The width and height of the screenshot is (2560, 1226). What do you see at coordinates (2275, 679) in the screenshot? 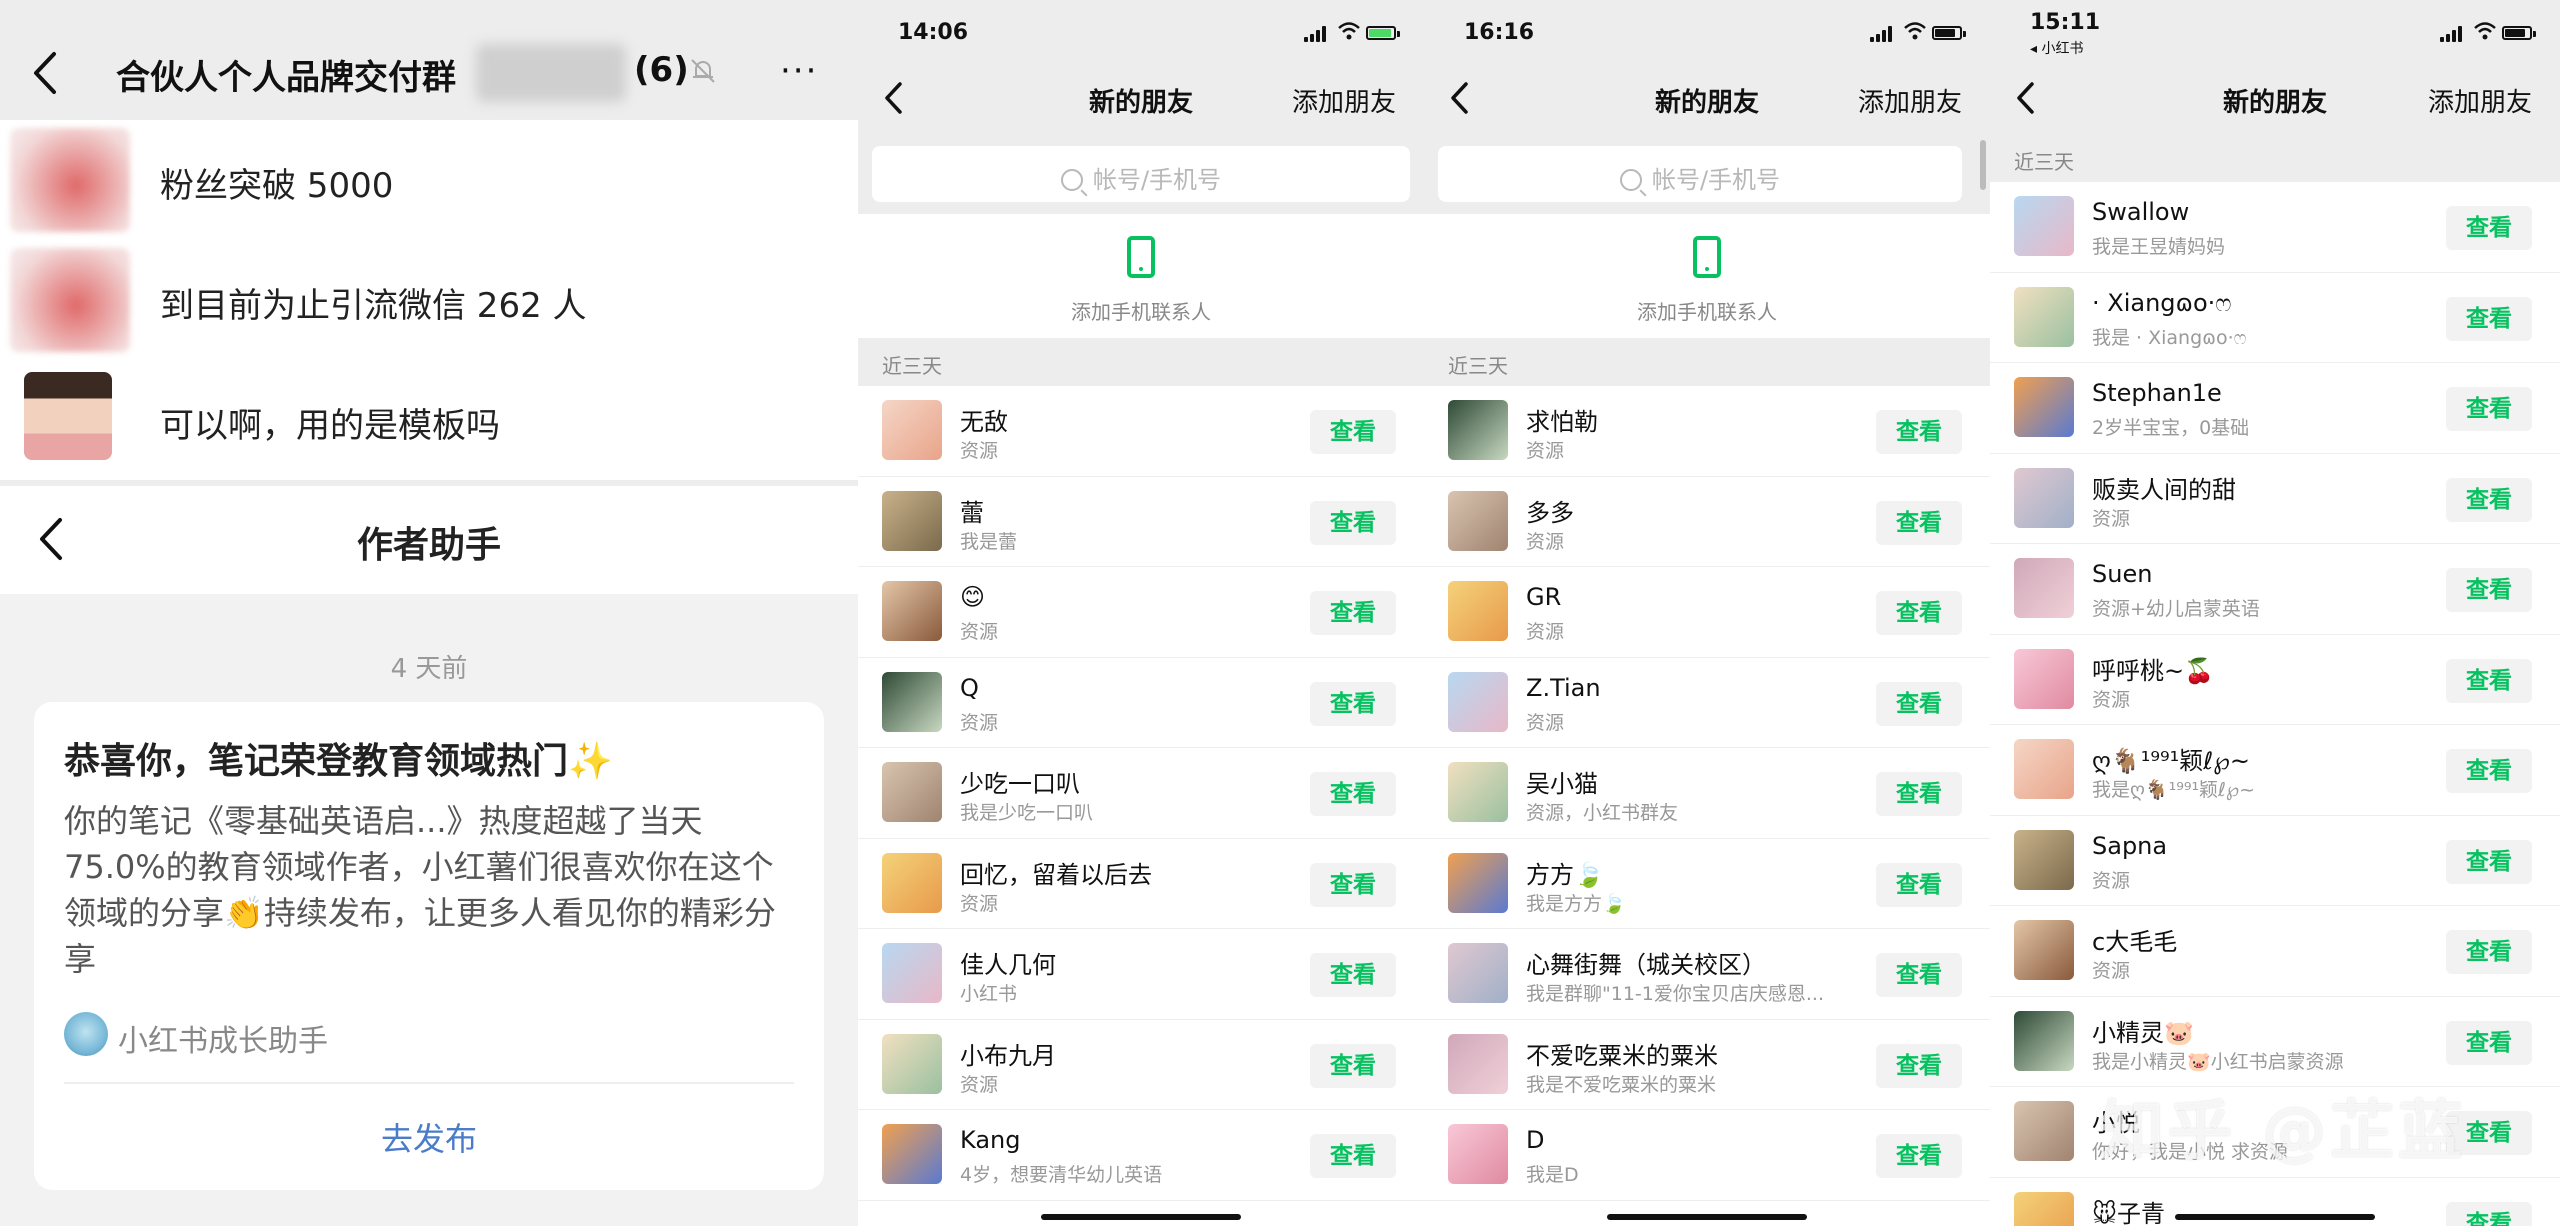
I see `friend-row: 呼呼桃~🍒 资源 查看` at bounding box center [2275, 679].